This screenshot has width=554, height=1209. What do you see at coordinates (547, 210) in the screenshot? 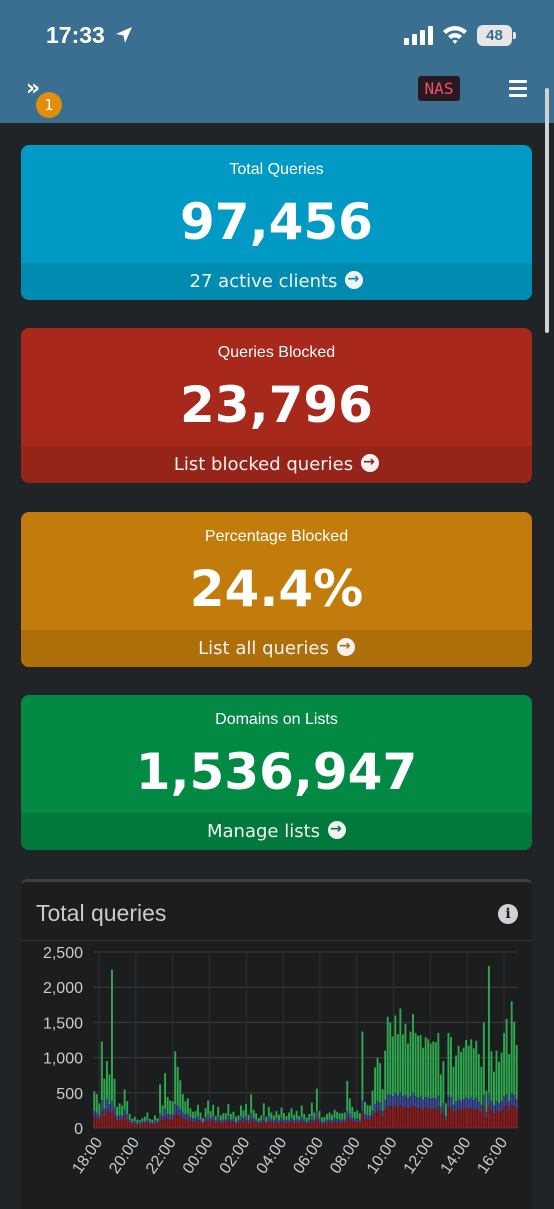
I see `scrollbar` at bounding box center [547, 210].